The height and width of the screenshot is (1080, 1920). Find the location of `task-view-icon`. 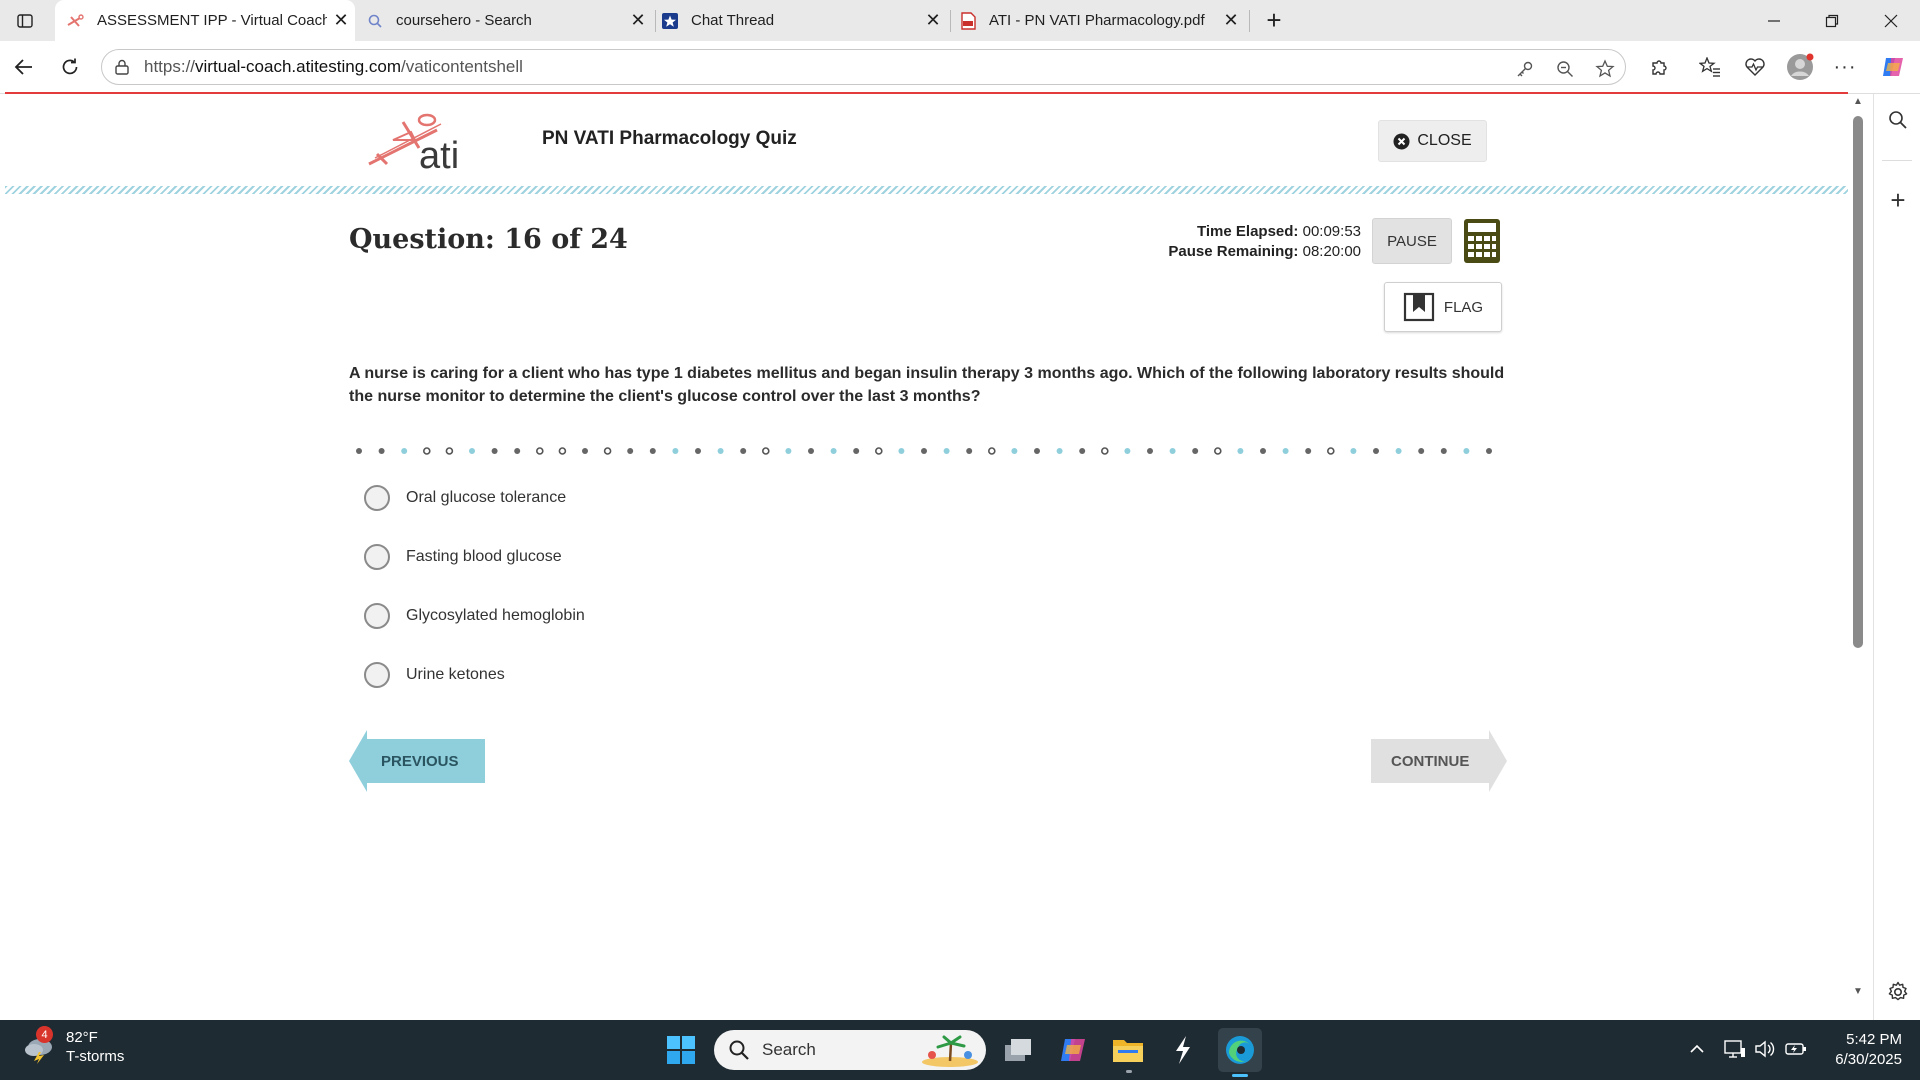

task-view-icon is located at coordinates (1018, 1050).